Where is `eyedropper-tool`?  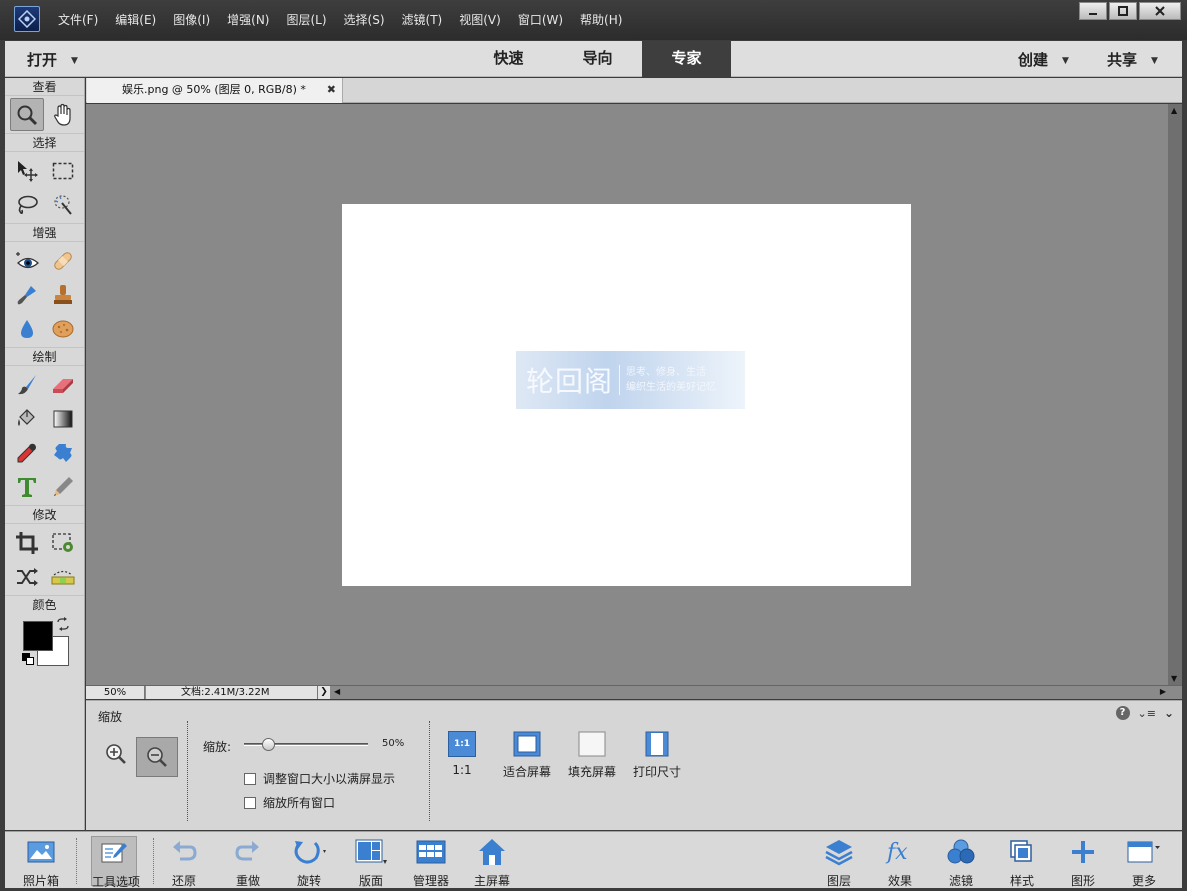 eyedropper-tool is located at coordinates (27, 452).